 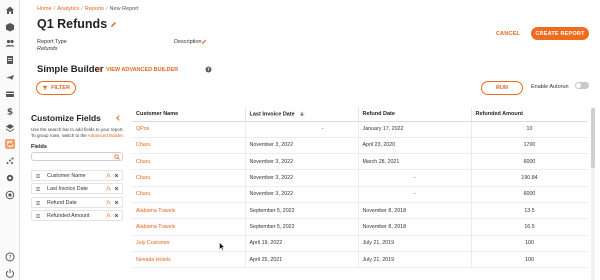 What do you see at coordinates (137, 69) in the screenshot?
I see `advanced-builder-link: VIEW ADVANCED BUILDER` at bounding box center [137, 69].